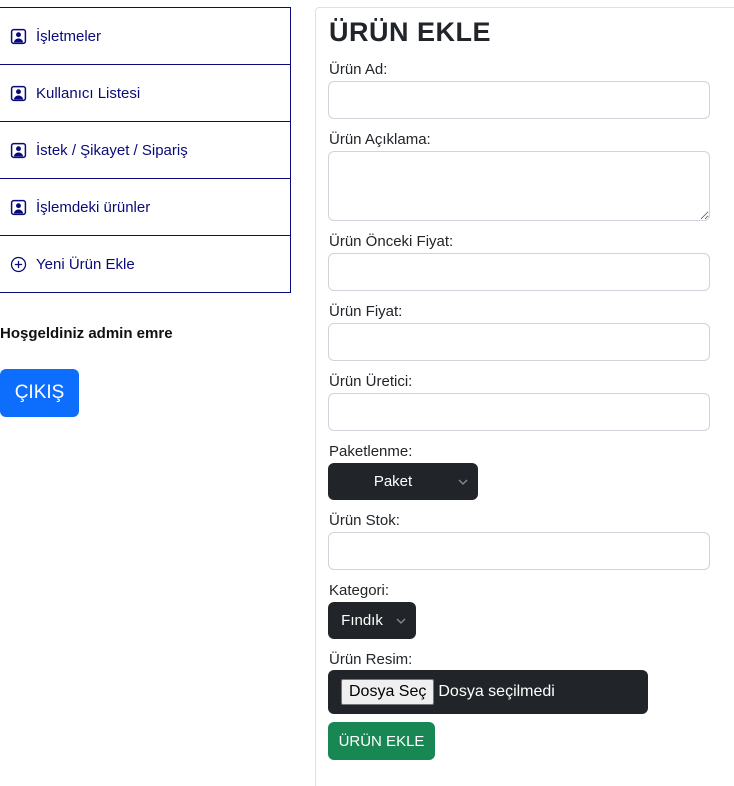  I want to click on stock-label: Ürün Stok:, so click(364, 520).